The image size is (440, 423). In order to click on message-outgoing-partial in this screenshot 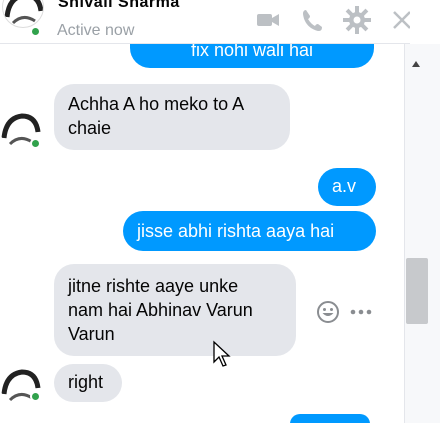, I will do `click(330, 418)`.